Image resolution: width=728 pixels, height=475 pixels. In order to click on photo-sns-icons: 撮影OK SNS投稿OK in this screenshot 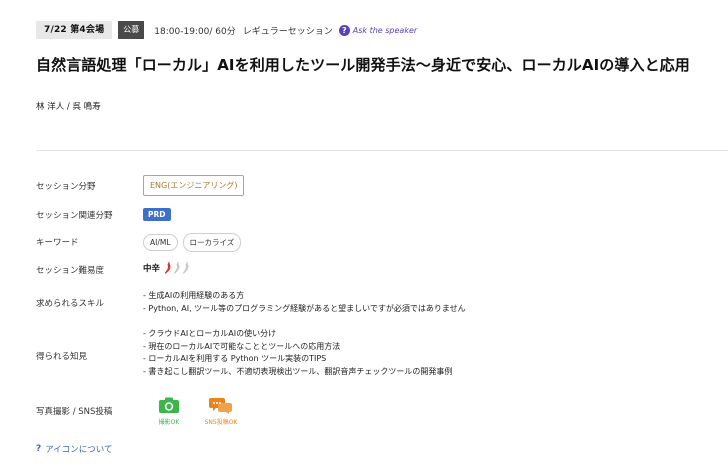, I will do `click(198, 411)`.